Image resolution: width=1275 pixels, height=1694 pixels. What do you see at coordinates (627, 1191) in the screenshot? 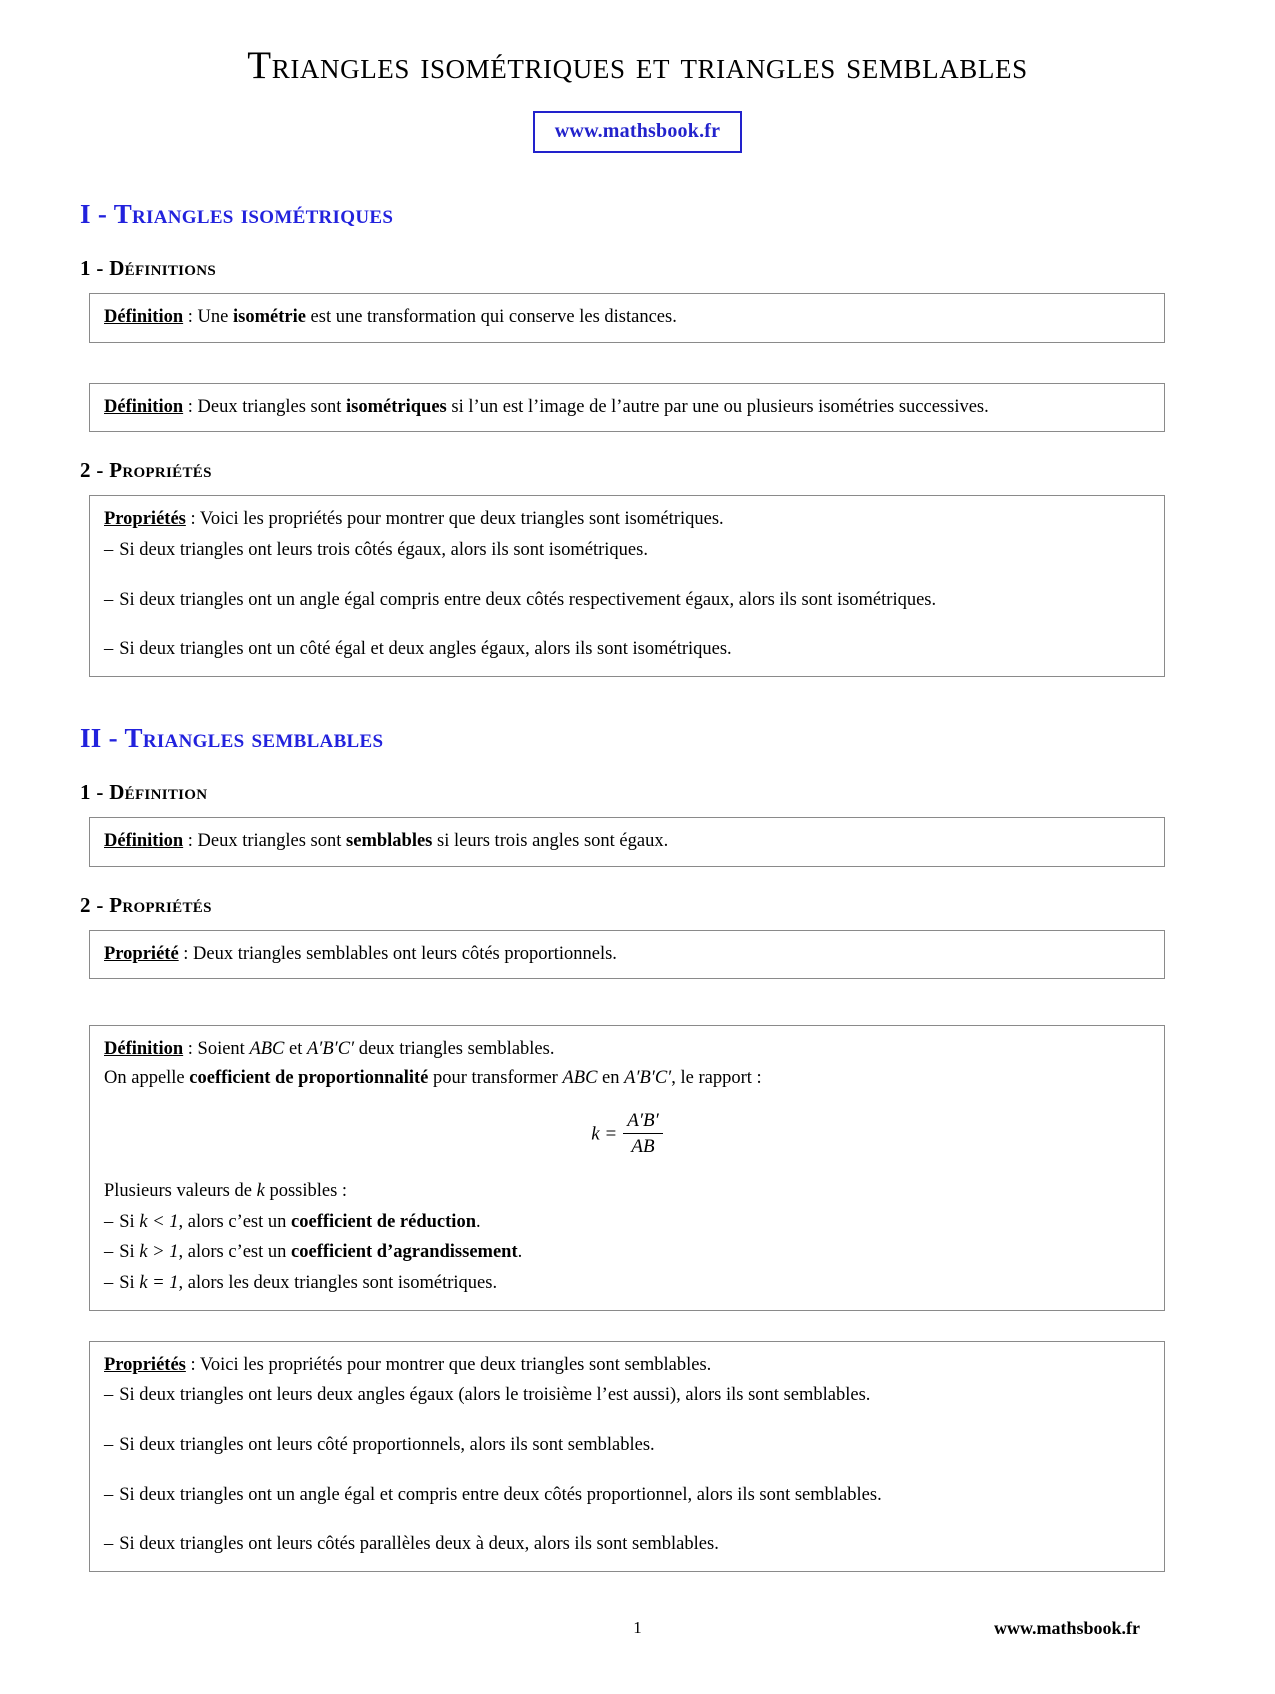
I see `values-intro-line: Plusieurs valeurs de k possibles :` at bounding box center [627, 1191].